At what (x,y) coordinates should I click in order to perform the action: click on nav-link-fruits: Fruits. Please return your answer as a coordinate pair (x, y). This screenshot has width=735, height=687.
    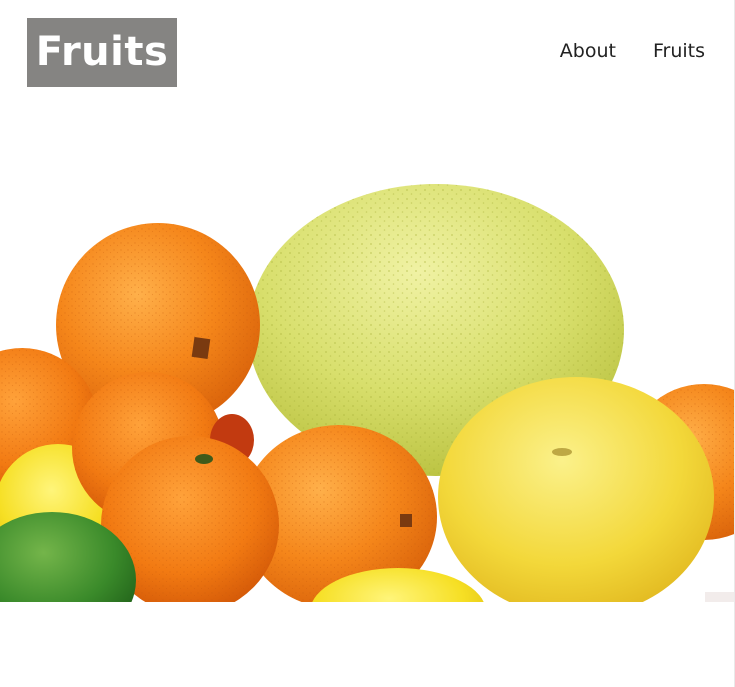
    Looking at the image, I should click on (679, 51).